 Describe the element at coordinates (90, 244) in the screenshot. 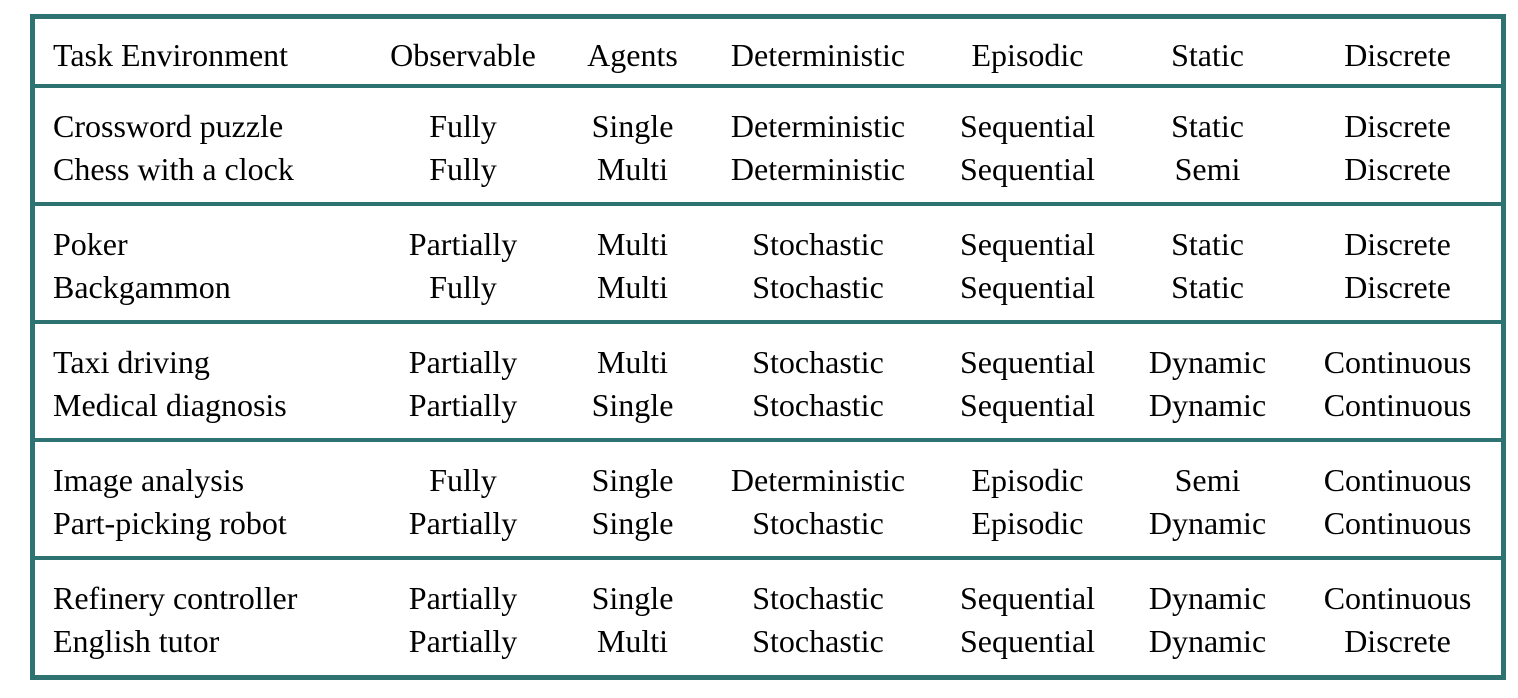

I see `cell-task-environment: Poker` at that location.